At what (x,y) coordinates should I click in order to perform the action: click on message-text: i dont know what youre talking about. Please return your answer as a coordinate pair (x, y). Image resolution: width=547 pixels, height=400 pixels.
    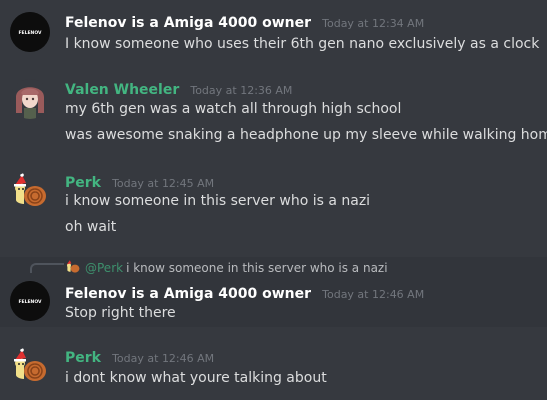
    Looking at the image, I should click on (196, 378).